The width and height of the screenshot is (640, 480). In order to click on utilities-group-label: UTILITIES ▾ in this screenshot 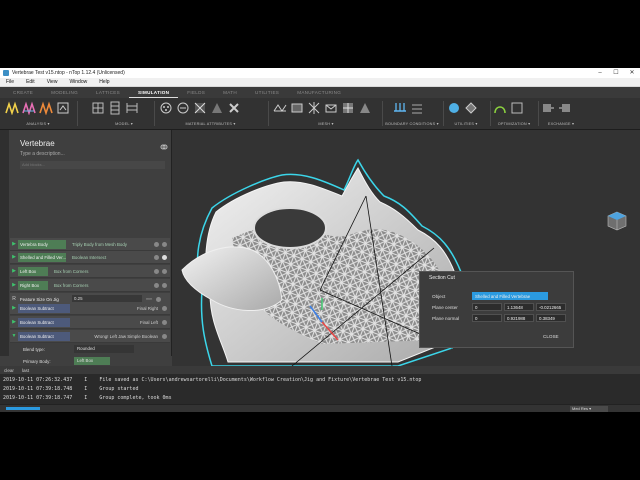, I will do `click(466, 123)`.